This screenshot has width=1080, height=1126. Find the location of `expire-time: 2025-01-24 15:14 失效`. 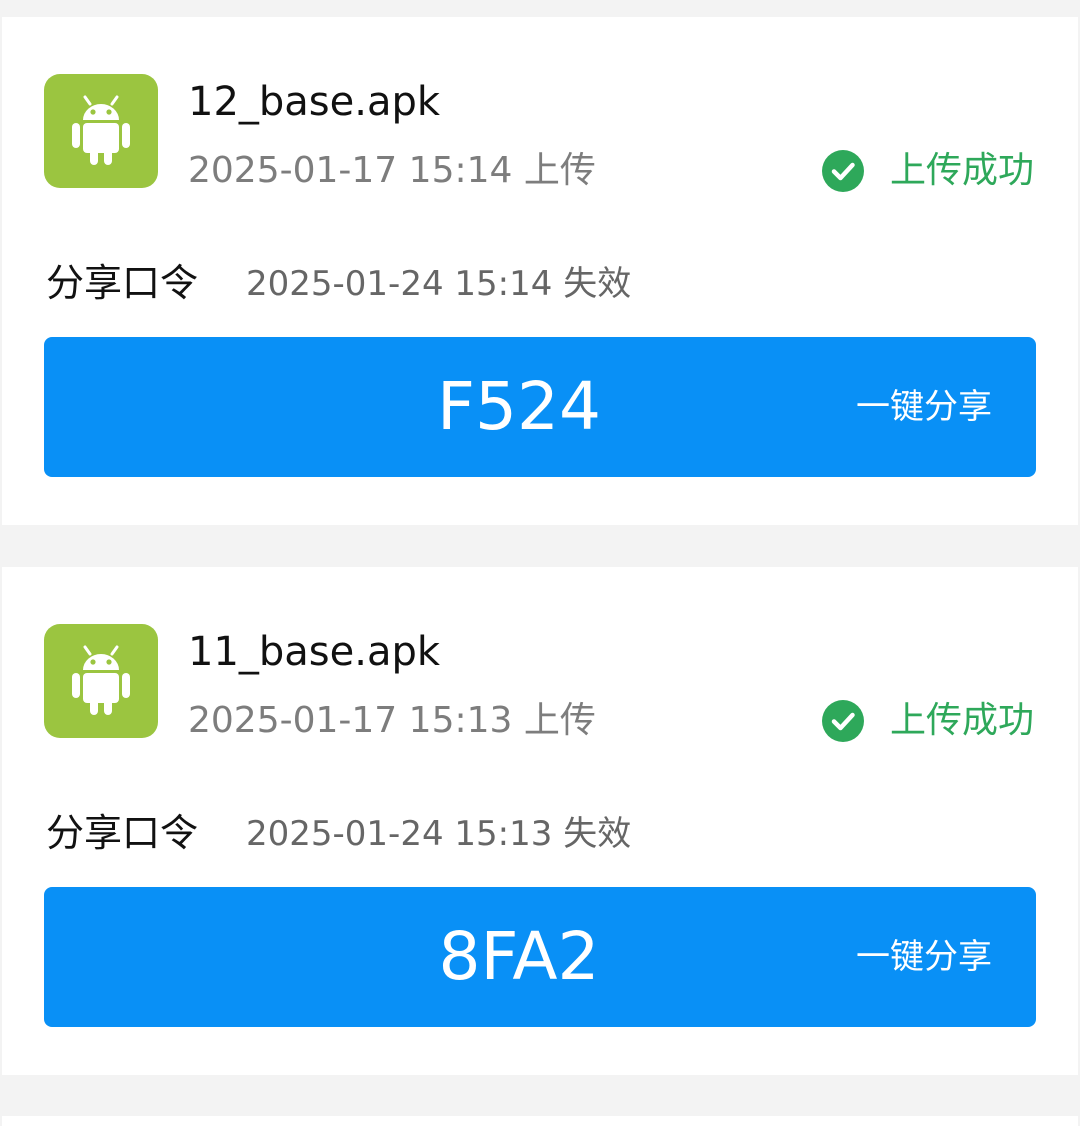

expire-time: 2025-01-24 15:14 失效 is located at coordinates (439, 284).